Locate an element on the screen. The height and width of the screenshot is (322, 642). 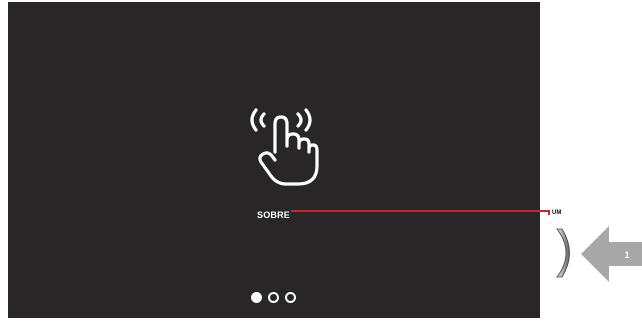
pagination-dots is located at coordinates (273, 297).